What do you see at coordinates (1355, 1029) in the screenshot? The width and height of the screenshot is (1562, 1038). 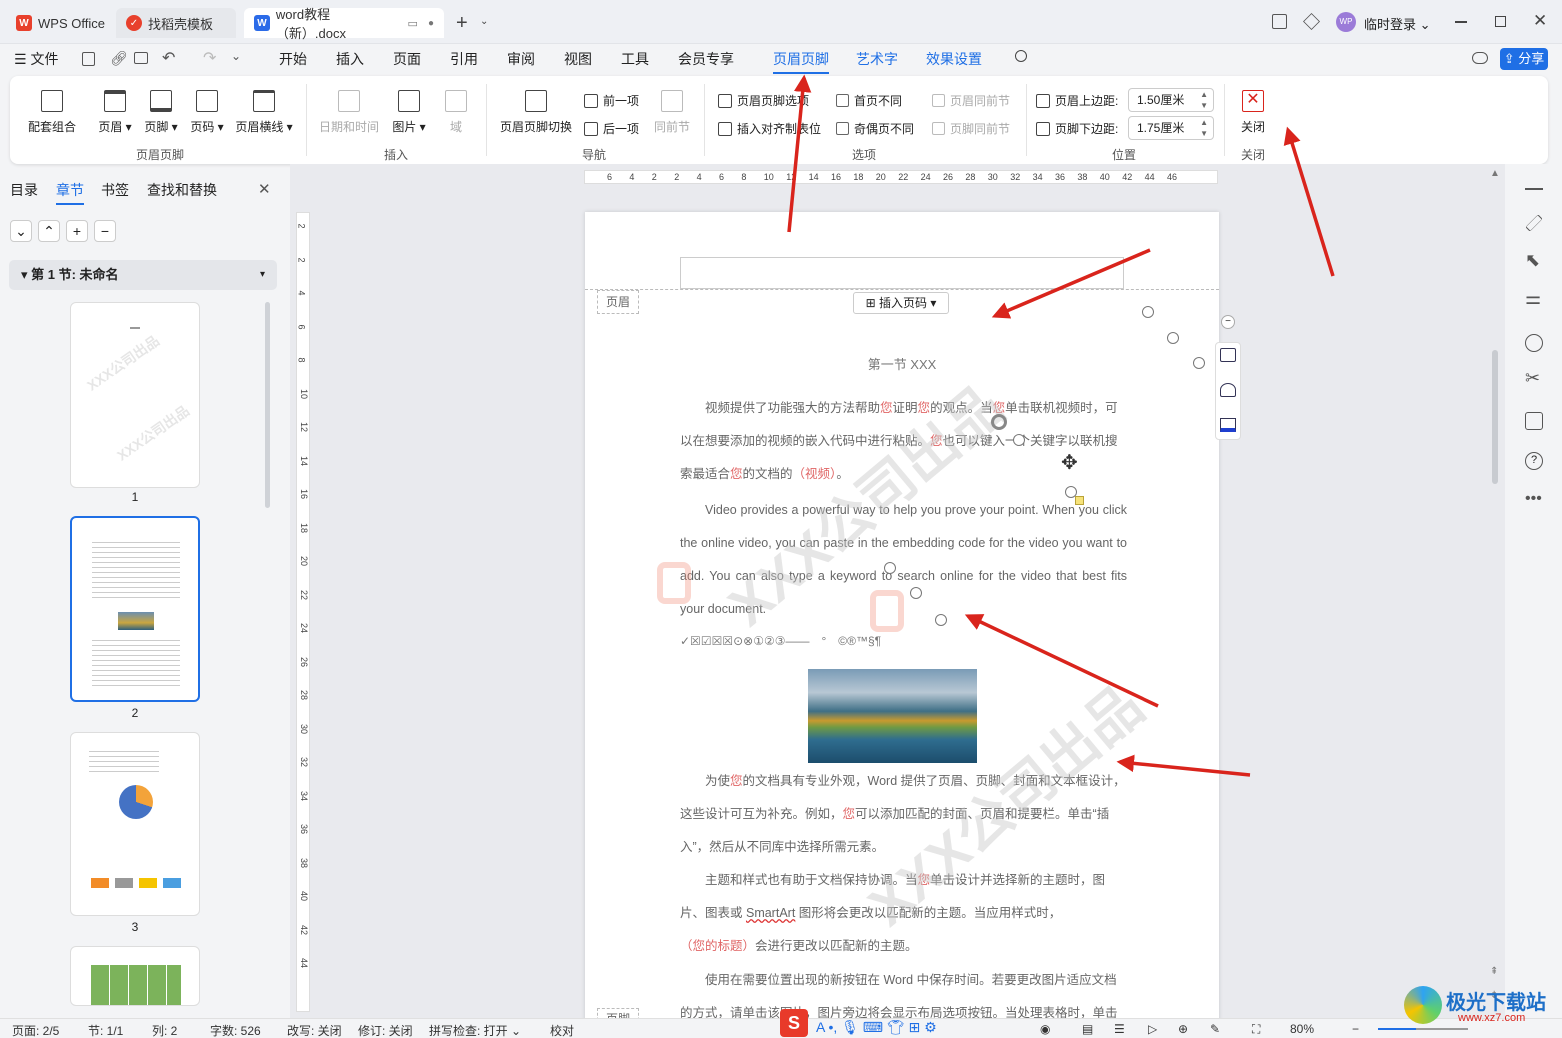 I see `zoom-out-icon: −` at bounding box center [1355, 1029].